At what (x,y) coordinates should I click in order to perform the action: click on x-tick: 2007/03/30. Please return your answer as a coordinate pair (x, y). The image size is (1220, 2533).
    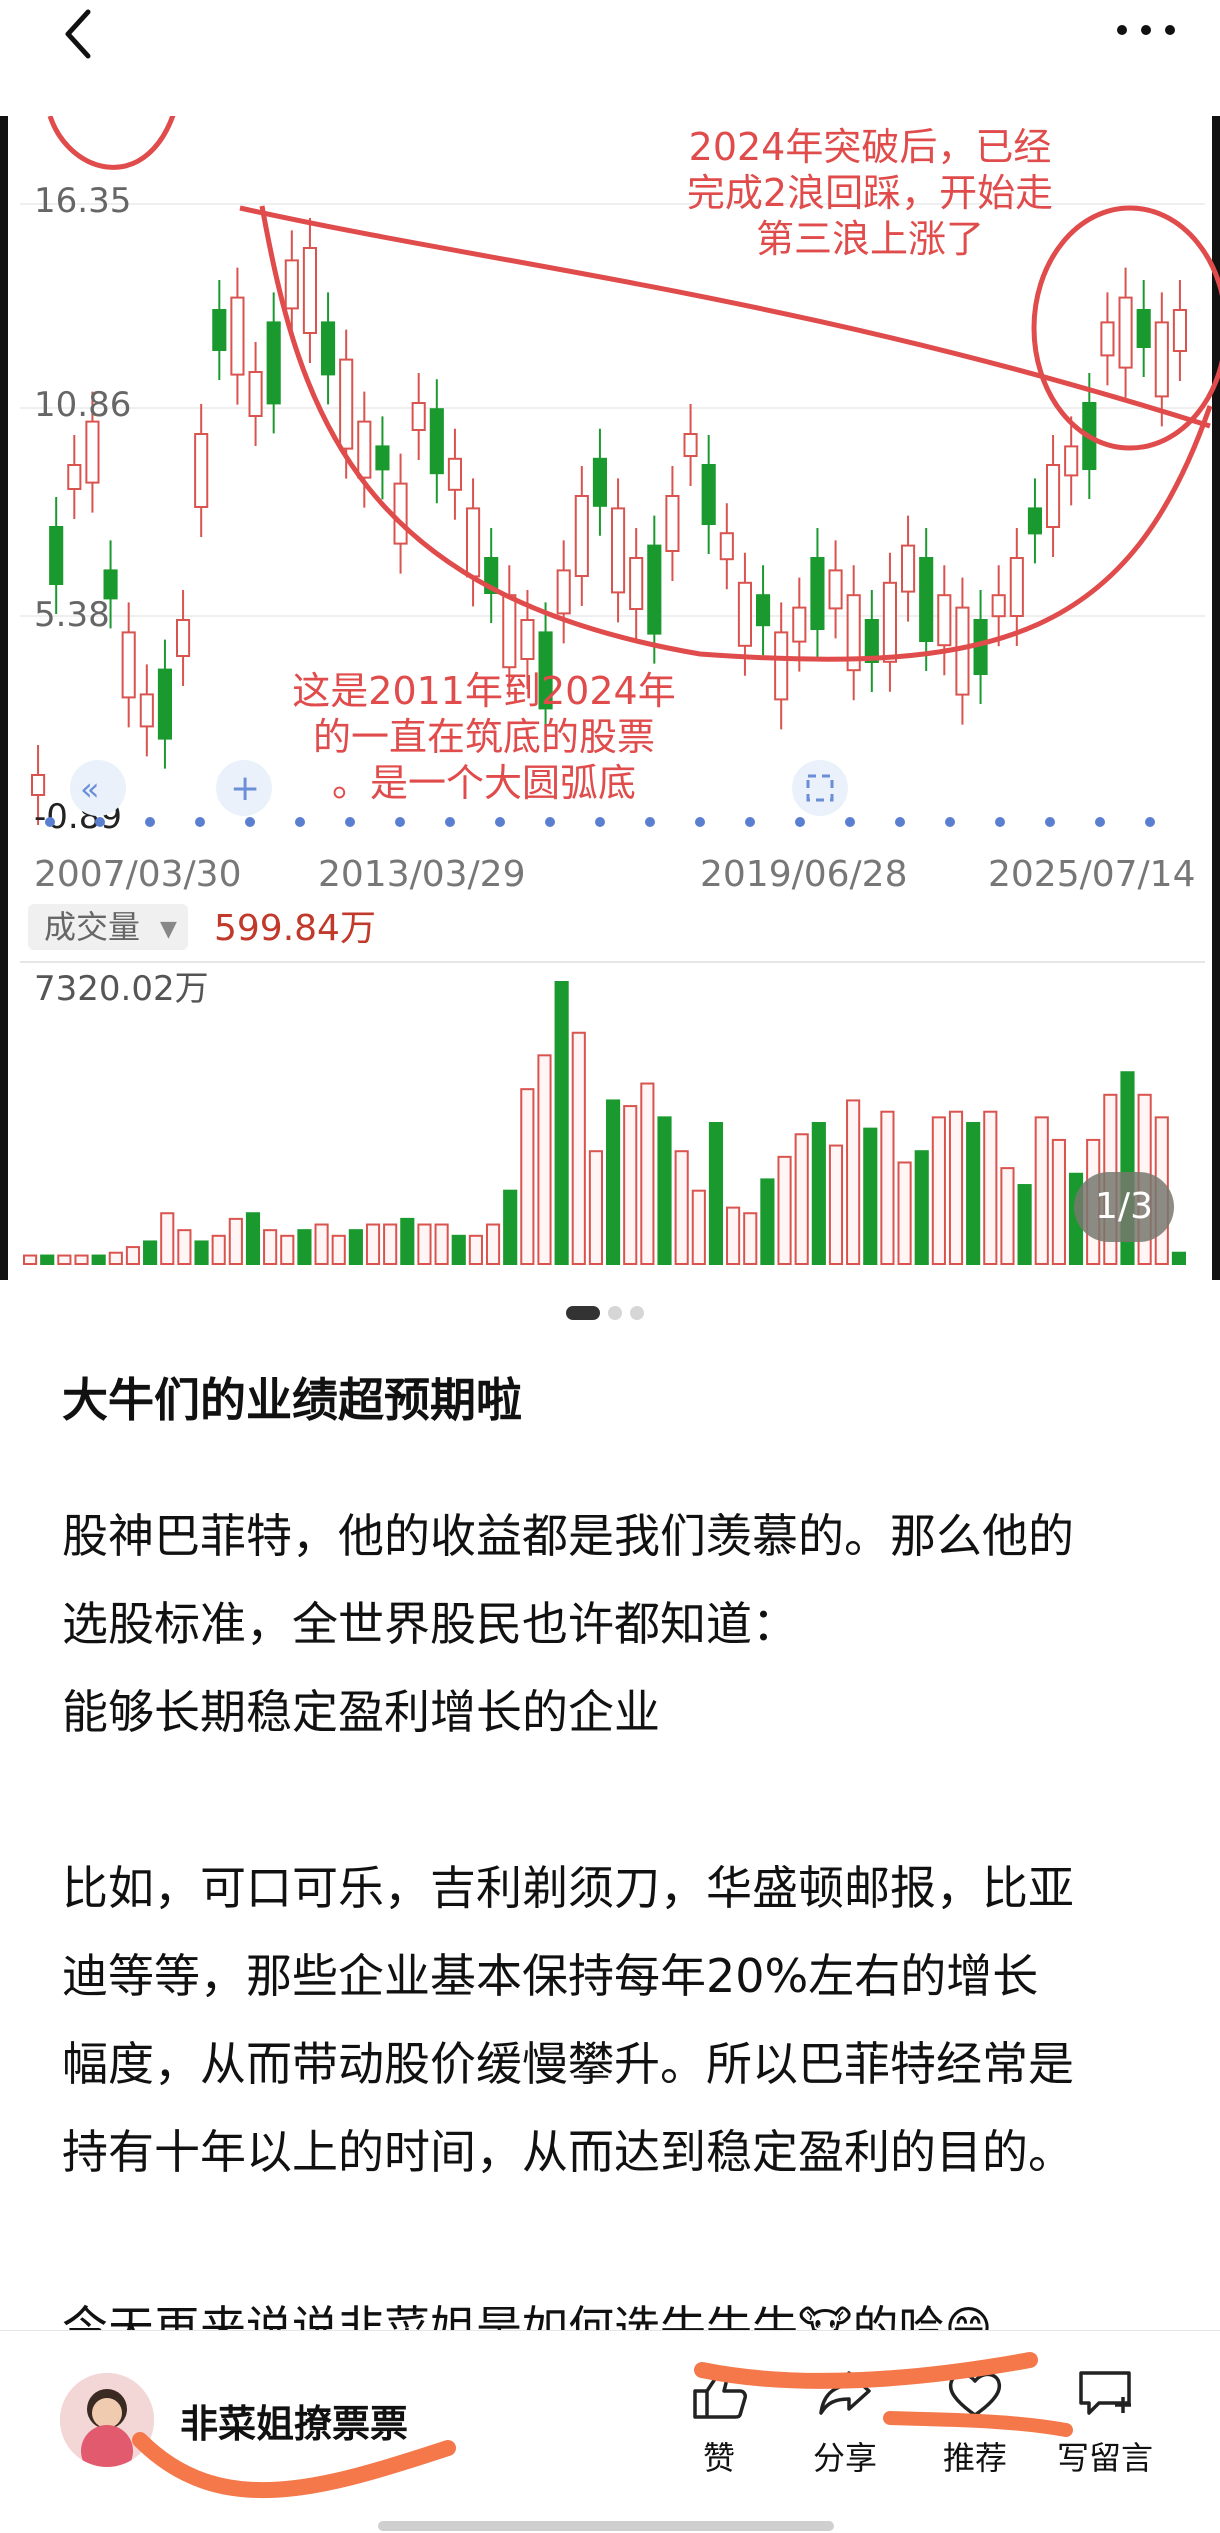
    Looking at the image, I should click on (138, 874).